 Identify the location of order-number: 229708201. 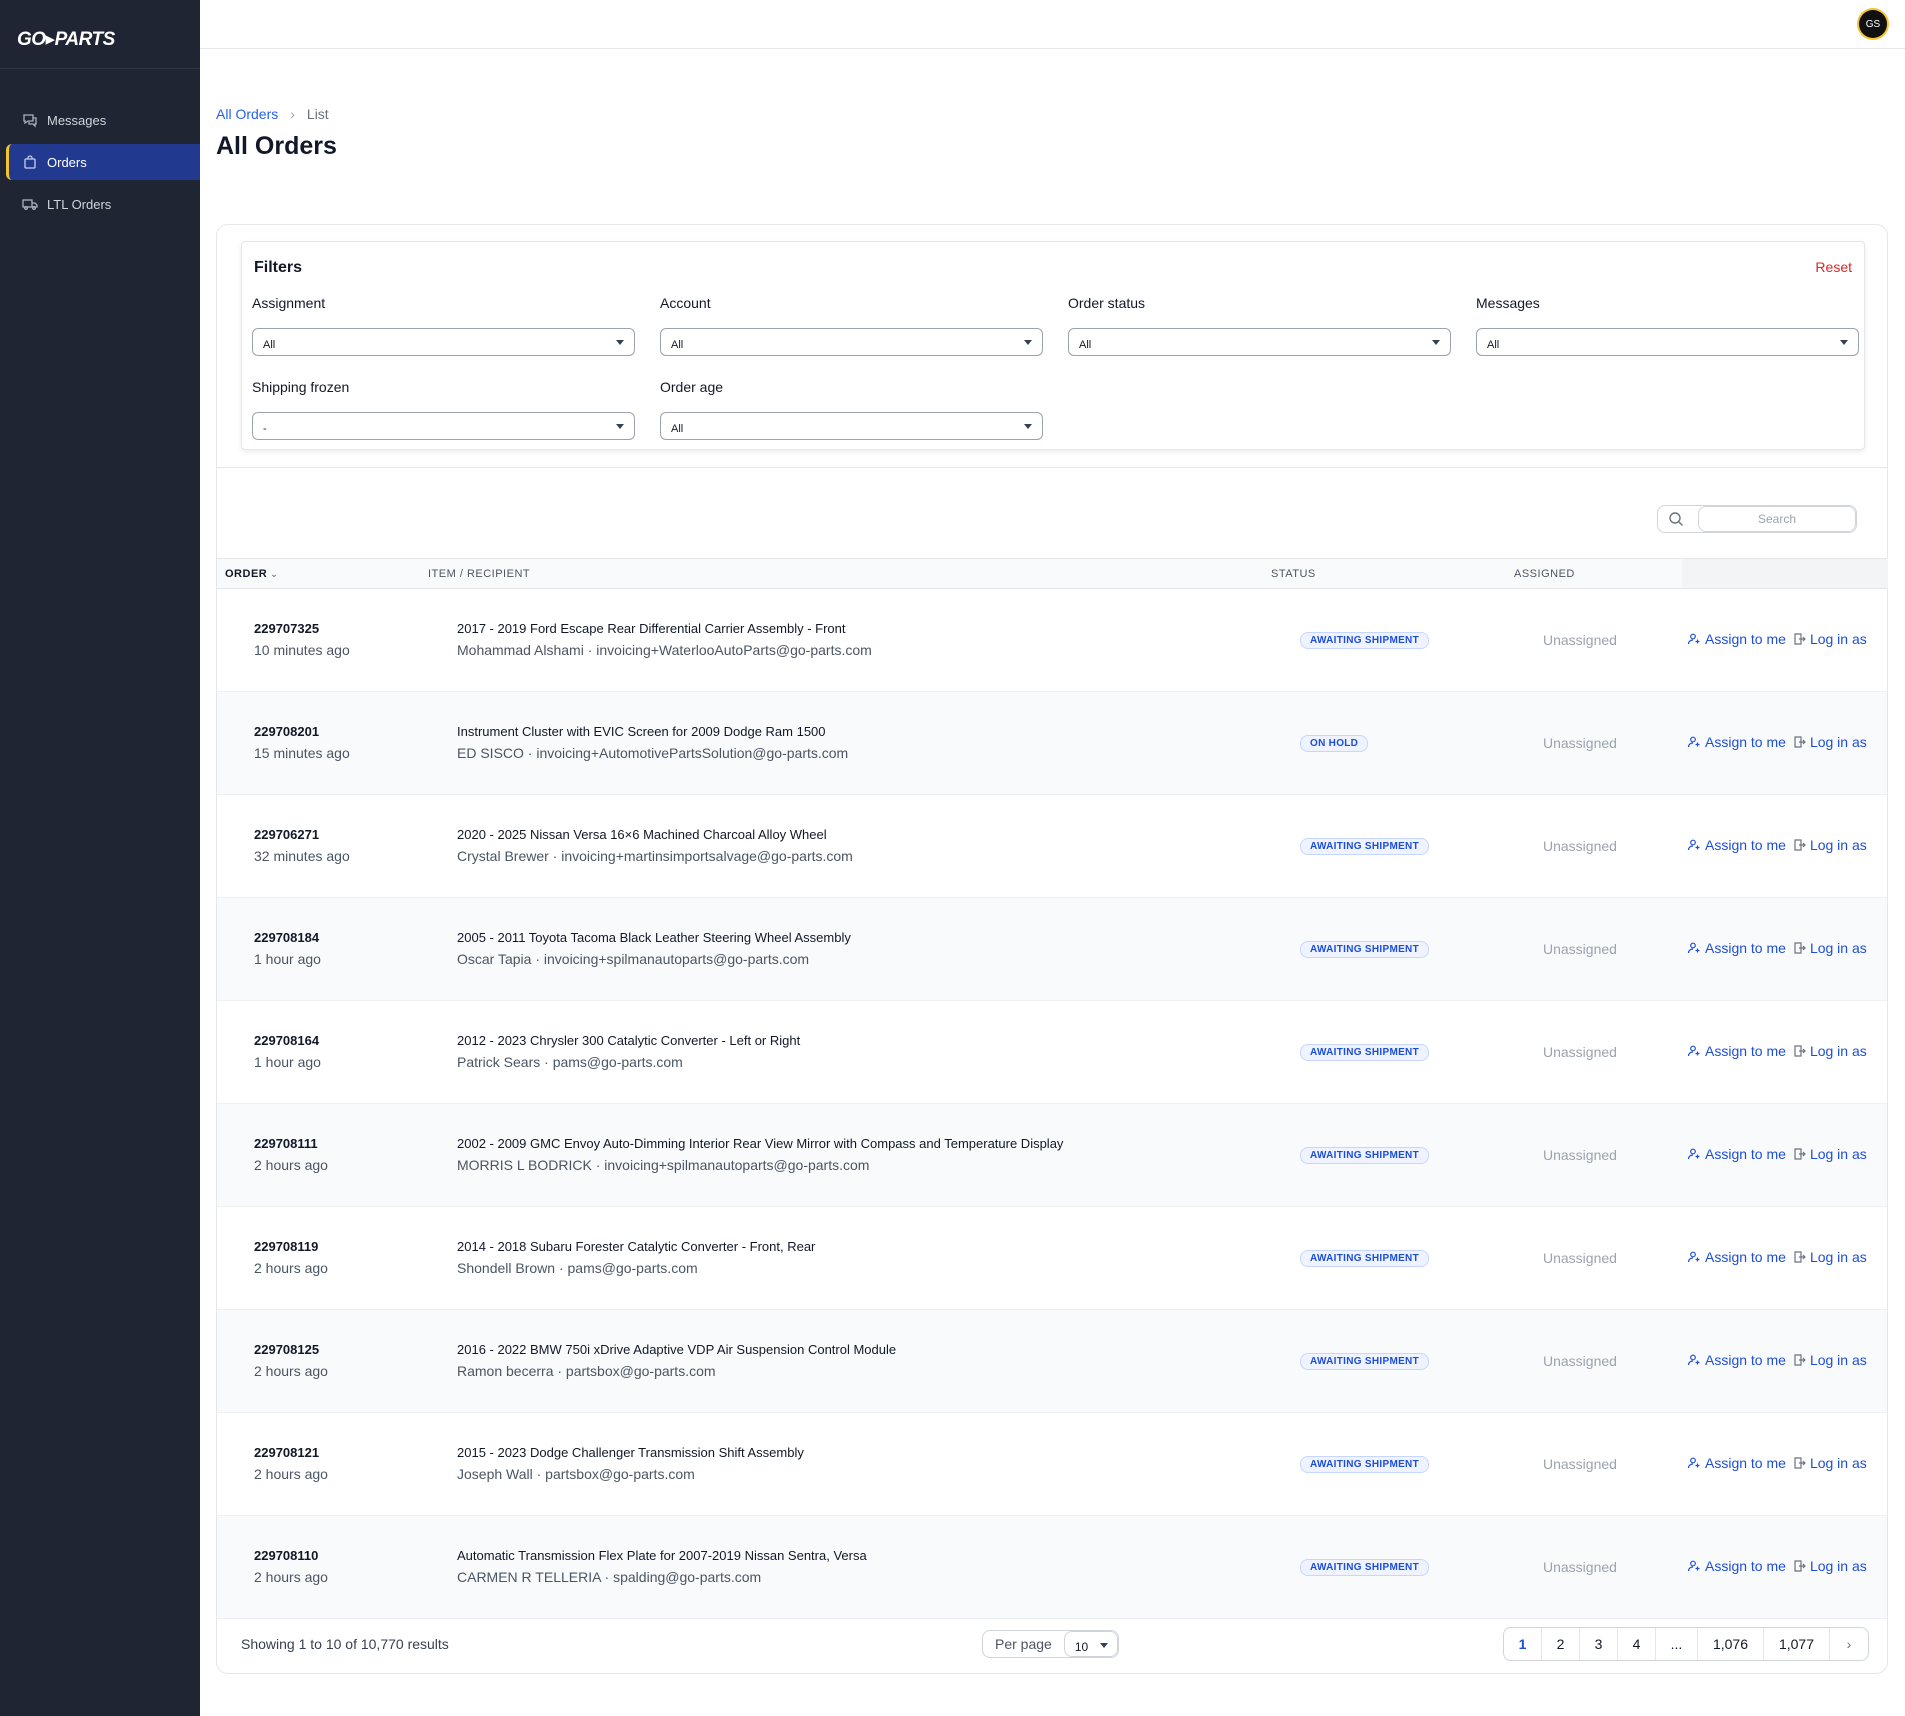
(286, 731).